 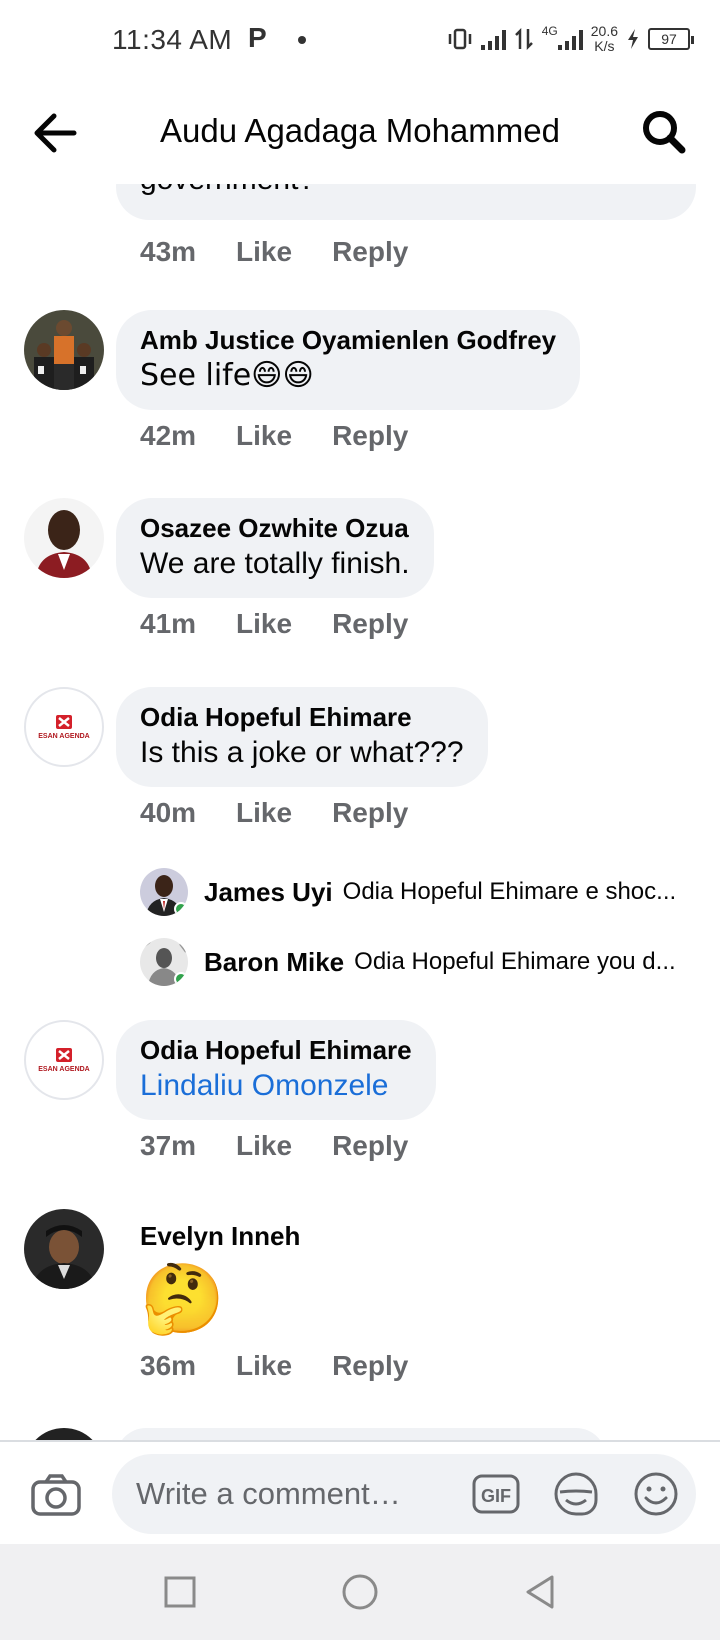 I want to click on comment-bubble: government?, so click(x=406, y=202).